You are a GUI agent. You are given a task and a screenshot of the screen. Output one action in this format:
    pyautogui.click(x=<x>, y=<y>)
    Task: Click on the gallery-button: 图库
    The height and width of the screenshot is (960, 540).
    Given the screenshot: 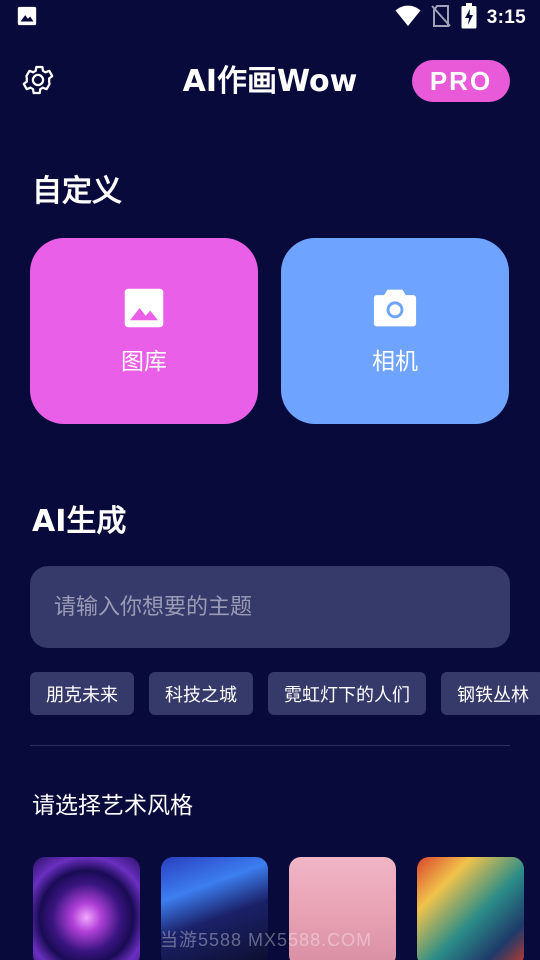 What is the action you would take?
    pyautogui.click(x=144, y=331)
    